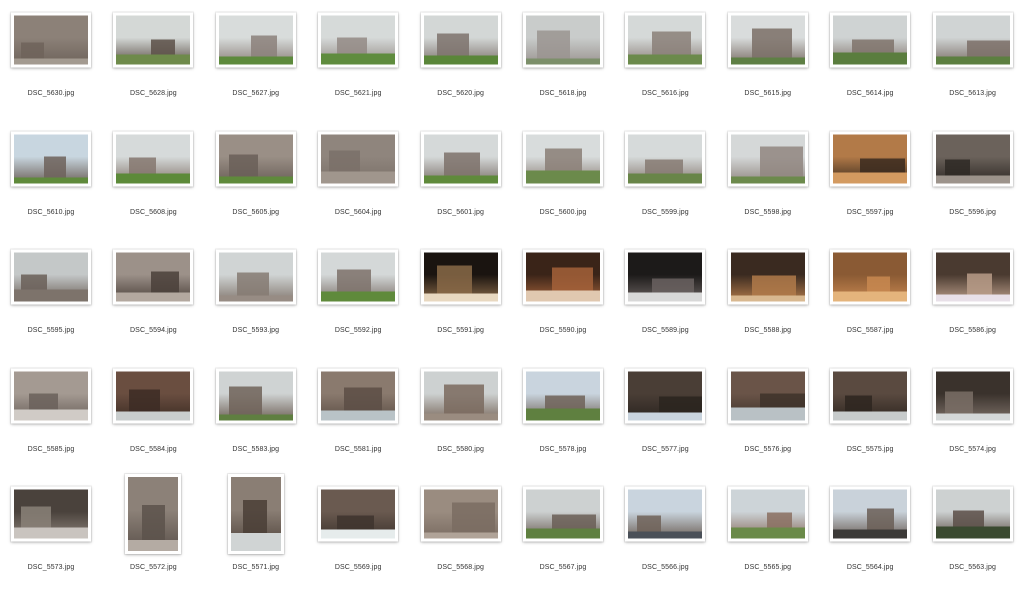 This screenshot has height=592, width=1024. I want to click on file-item: DSC_5576.jpg, so click(768, 415).